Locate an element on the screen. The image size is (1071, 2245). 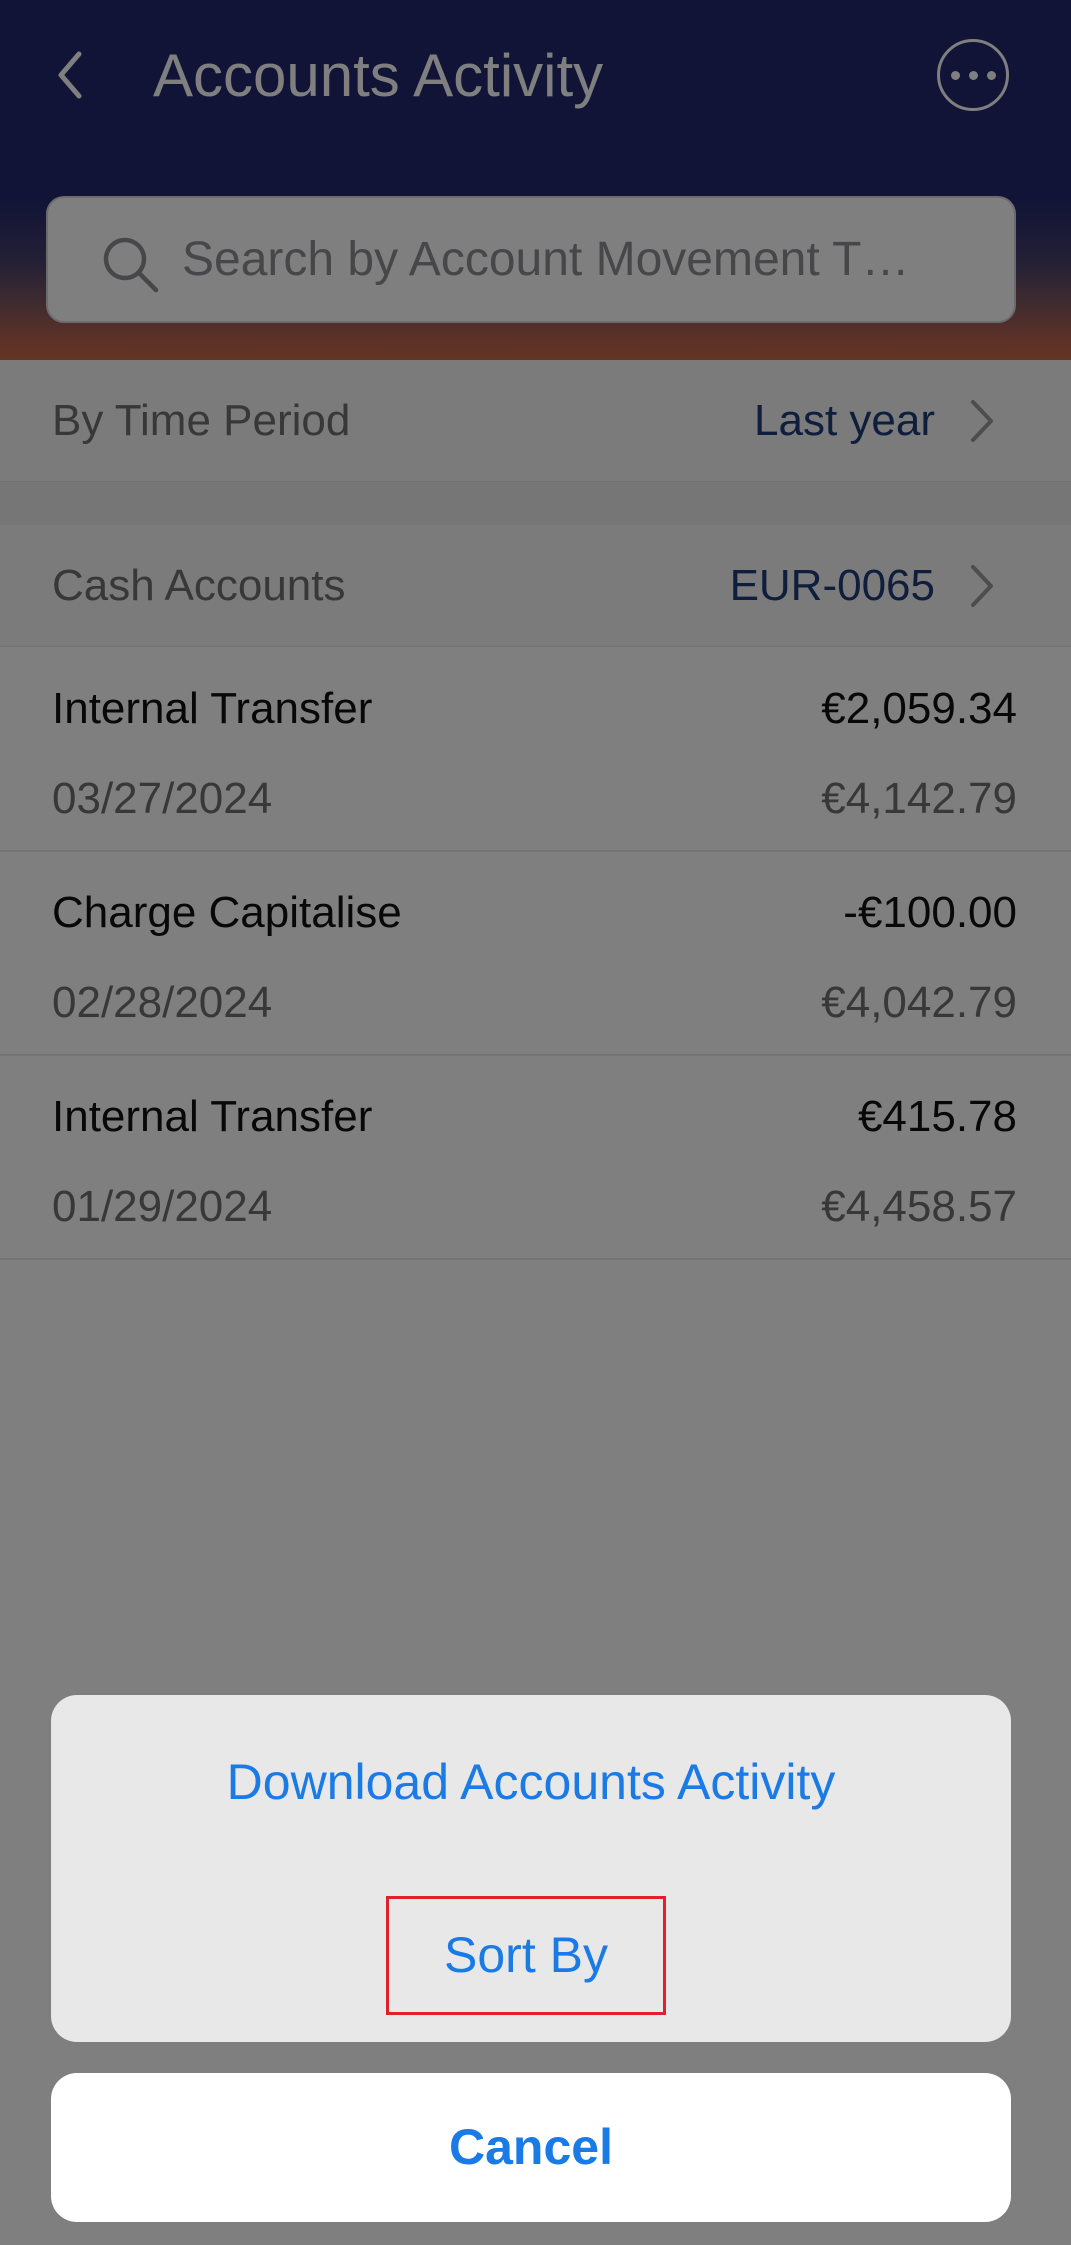
action-sheet: Download Accounts Activity Sort By is located at coordinates (531, 1868).